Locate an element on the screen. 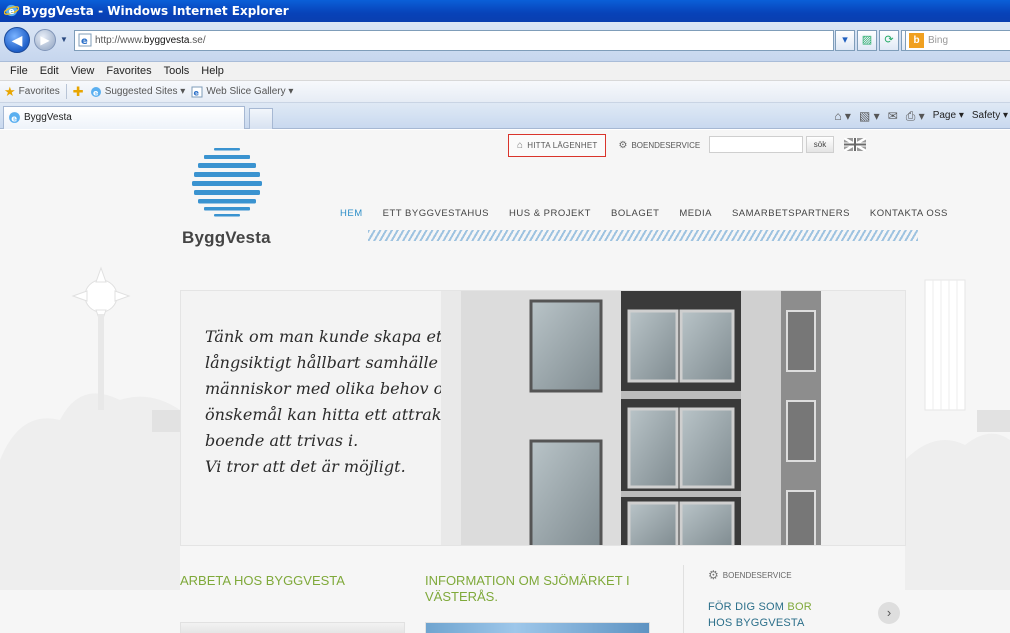 Image resolution: width=1010 pixels, height=633 pixels. hitta-lagenhet-link: ⌂ HITTA LÄGENHET is located at coordinates (557, 145).